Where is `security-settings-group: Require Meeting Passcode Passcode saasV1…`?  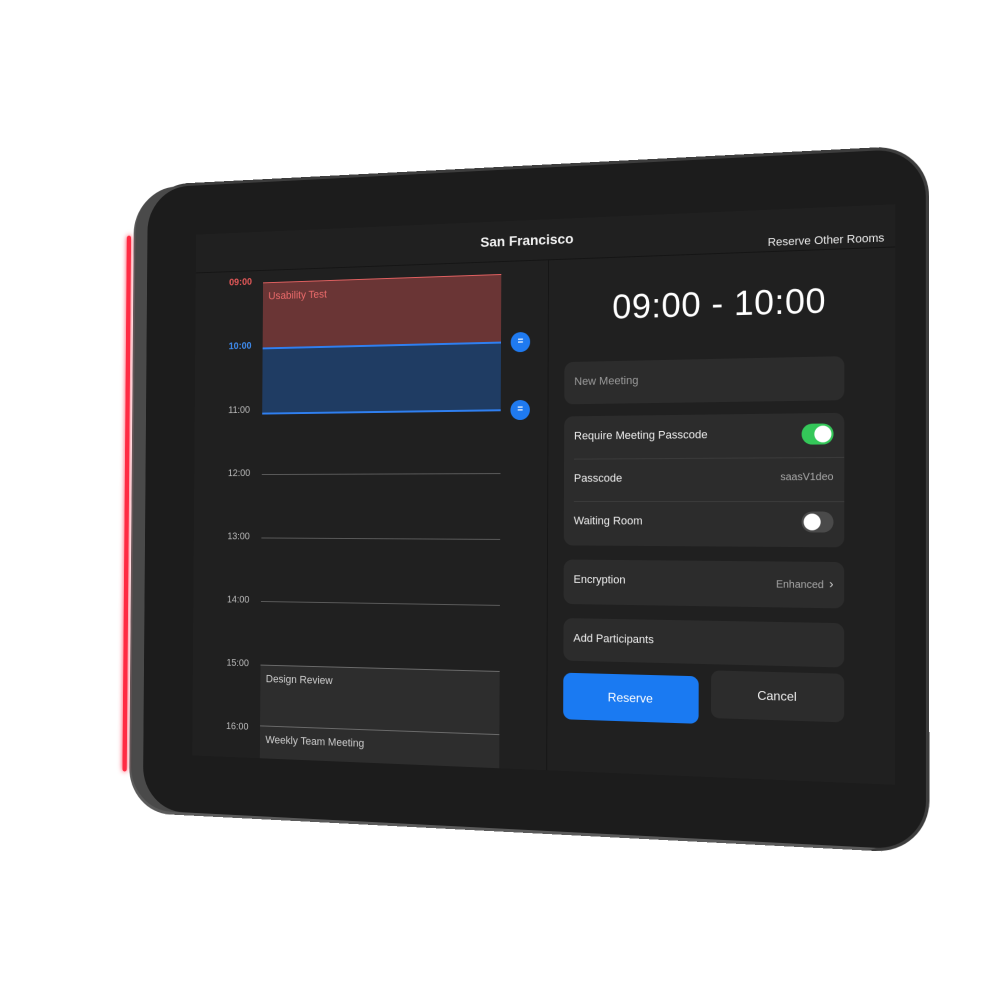 security-settings-group: Require Meeting Passcode Passcode saasV1… is located at coordinates (704, 480).